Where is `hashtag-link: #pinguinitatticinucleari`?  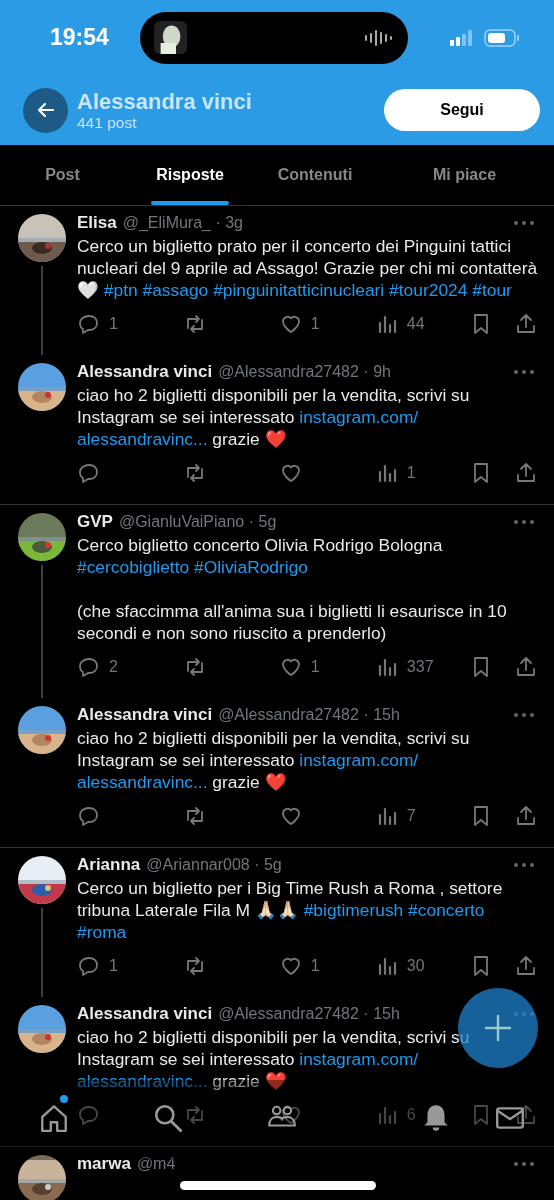
hashtag-link: #pinguinitatticinucleari is located at coordinates (301, 290).